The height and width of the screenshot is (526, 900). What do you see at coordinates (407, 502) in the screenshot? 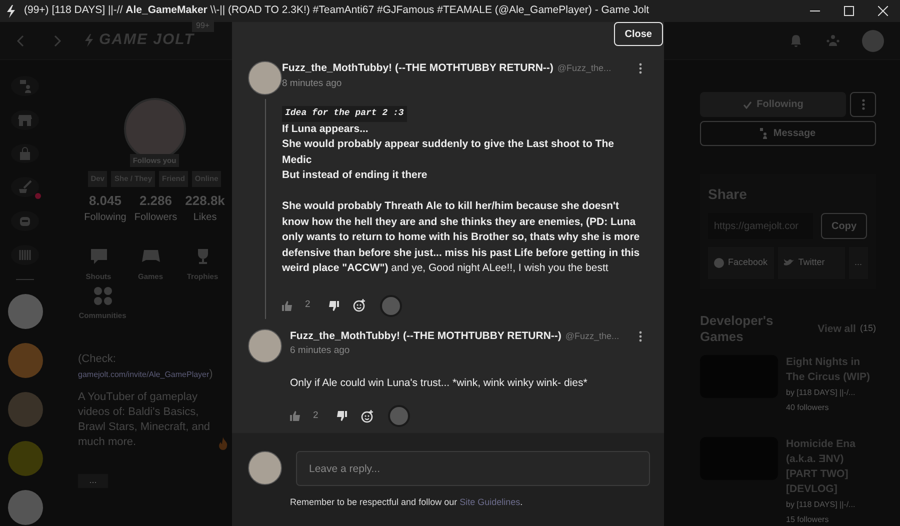
I see `guidelines-note: Remember to be respectful and follow our Site Guidelines.` at bounding box center [407, 502].